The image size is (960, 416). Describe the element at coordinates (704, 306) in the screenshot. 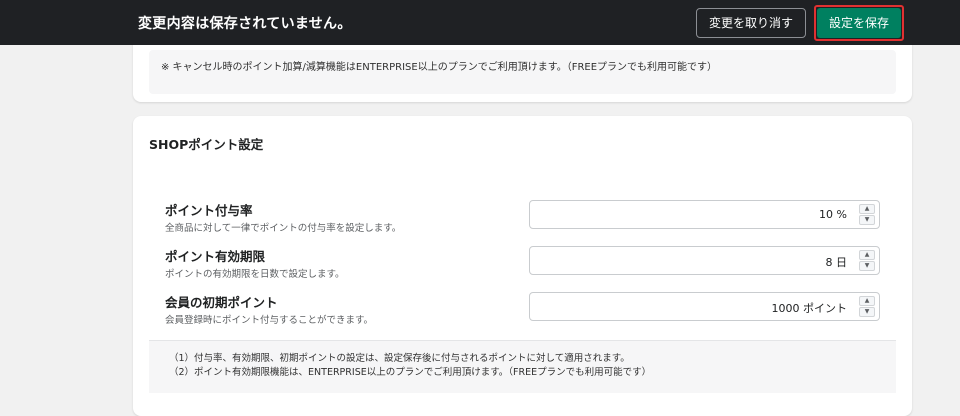

I see `initial-points-stepper: 1000 ポイント ▲ ▼` at that location.